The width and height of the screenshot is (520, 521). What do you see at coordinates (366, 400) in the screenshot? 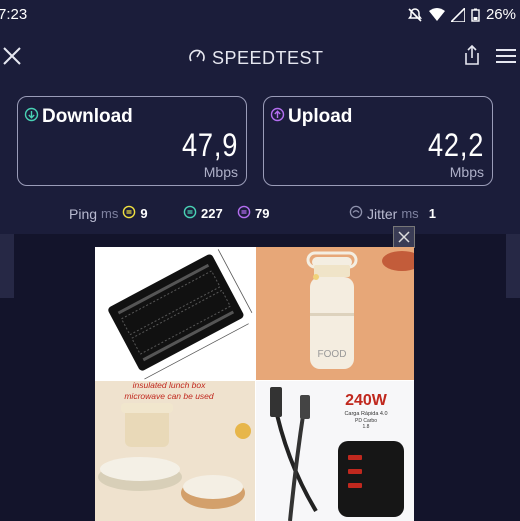
I see `ad-wattage-text: 240W` at bounding box center [366, 400].